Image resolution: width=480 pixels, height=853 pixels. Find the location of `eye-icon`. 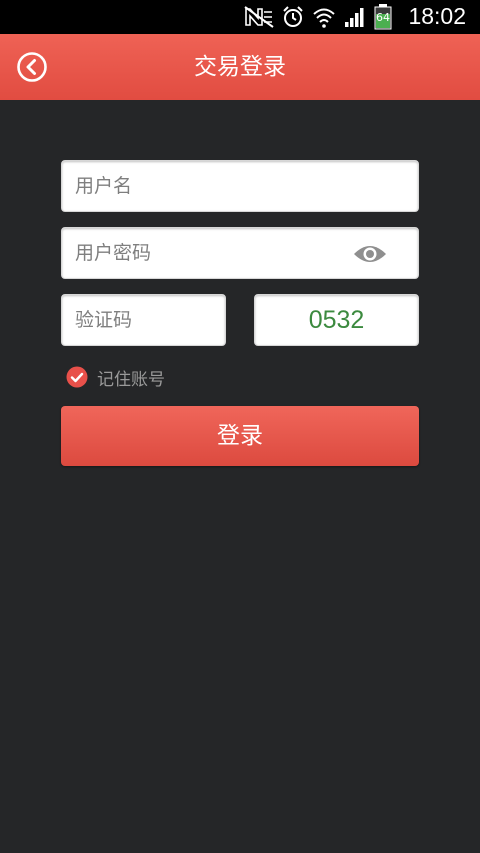

eye-icon is located at coordinates (370, 254).